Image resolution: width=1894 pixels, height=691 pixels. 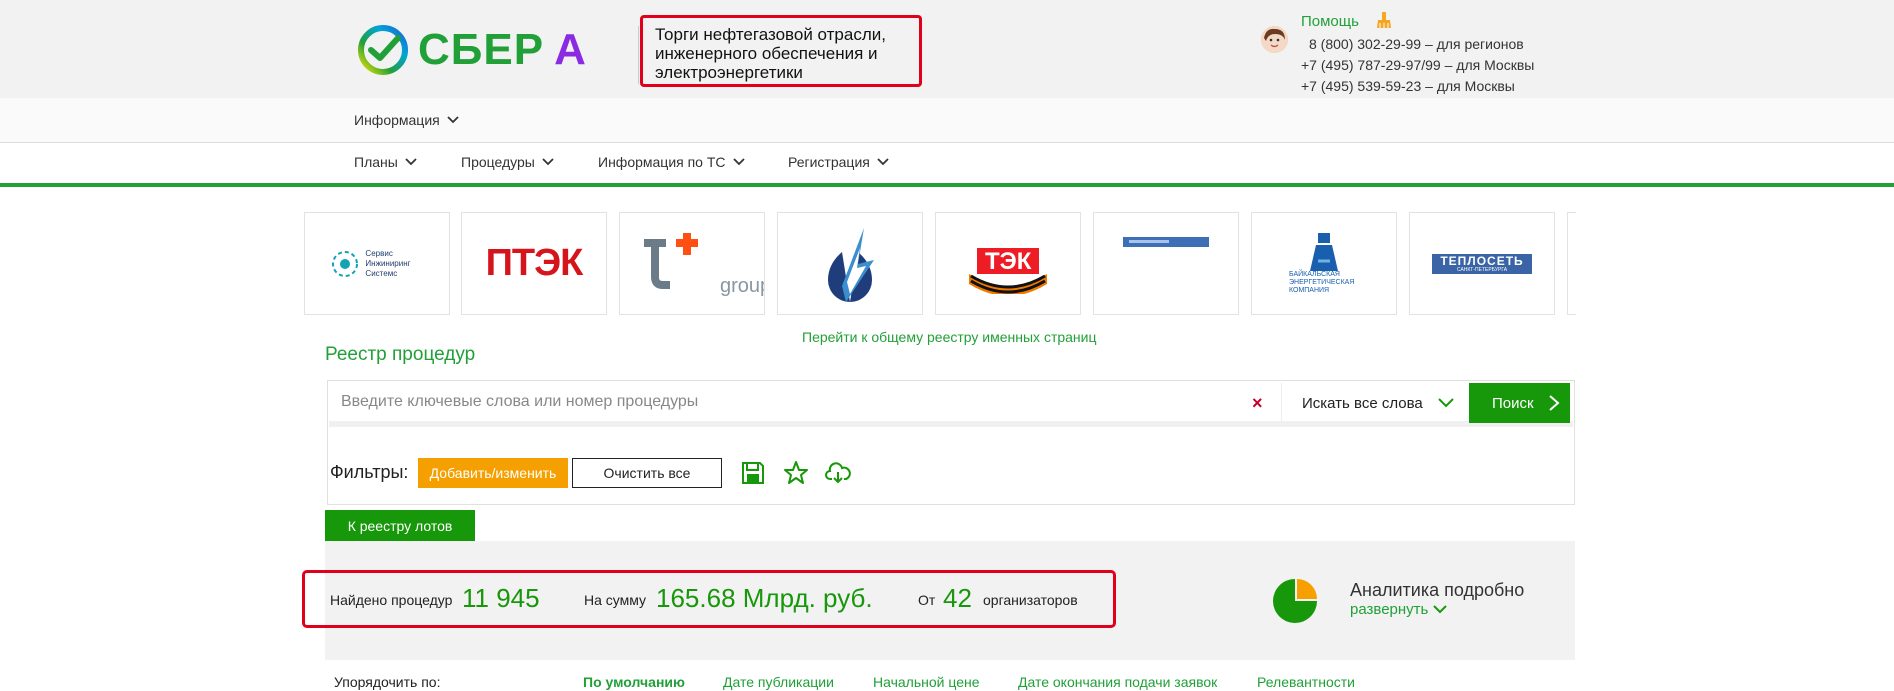 I want to click on analytics-expand-toggle: развернуть, so click(x=1399, y=609).